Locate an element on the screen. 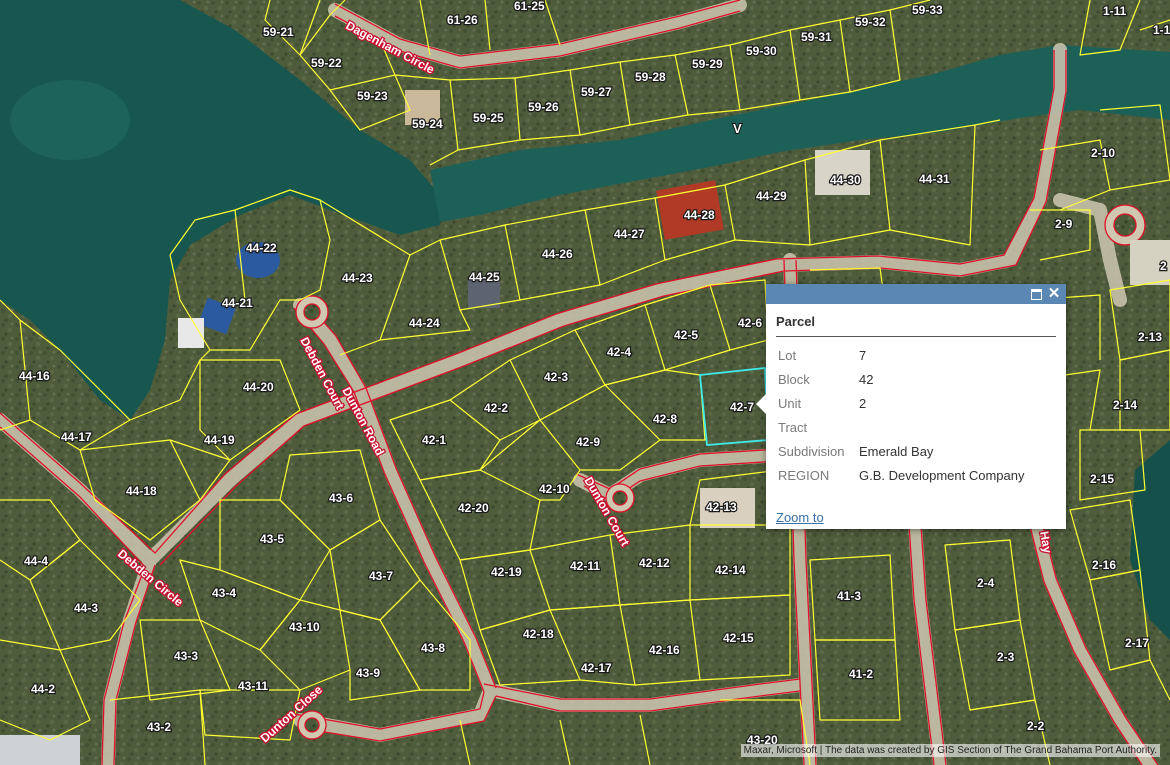  lot-label: 2-4 is located at coordinates (986, 583).